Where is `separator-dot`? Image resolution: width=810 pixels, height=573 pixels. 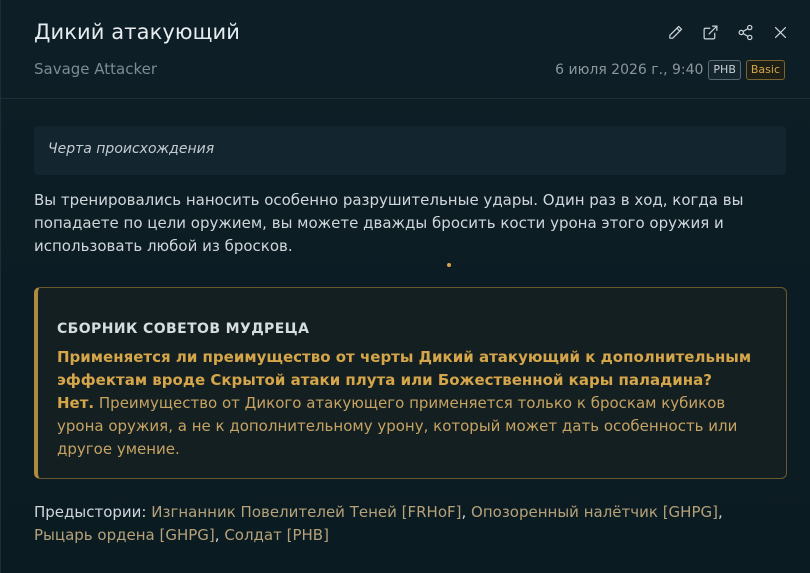 separator-dot is located at coordinates (449, 265).